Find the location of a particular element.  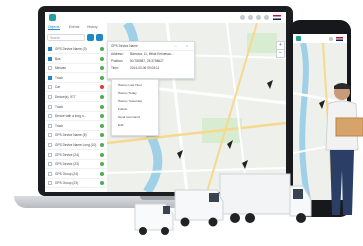

object-list-item: GPS Device (24) is located at coordinates (76, 155).